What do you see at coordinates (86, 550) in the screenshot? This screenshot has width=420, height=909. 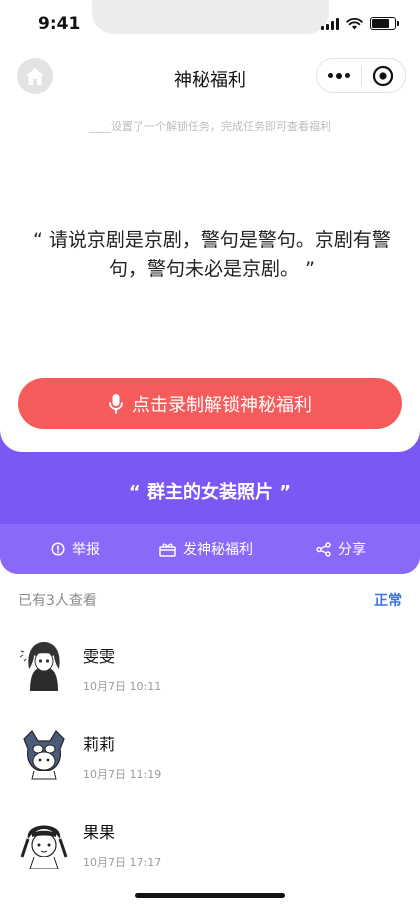 I see `report-label: 举报` at bounding box center [86, 550].